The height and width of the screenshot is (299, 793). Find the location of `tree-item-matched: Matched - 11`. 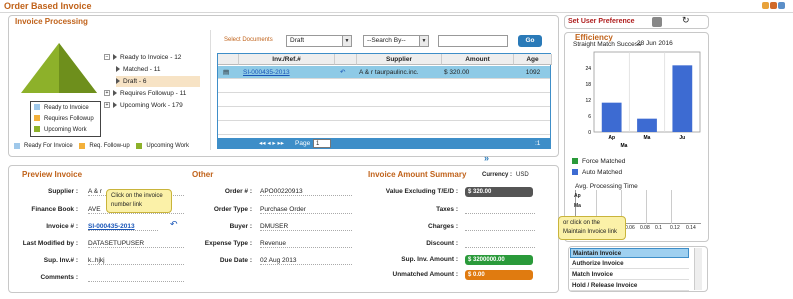

tree-item-matched: Matched - 11 is located at coordinates (138, 69).